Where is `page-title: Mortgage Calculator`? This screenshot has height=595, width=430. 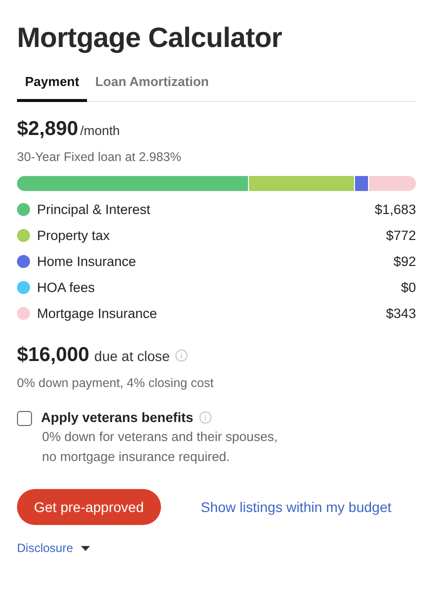
page-title: Mortgage Calculator is located at coordinates (150, 38).